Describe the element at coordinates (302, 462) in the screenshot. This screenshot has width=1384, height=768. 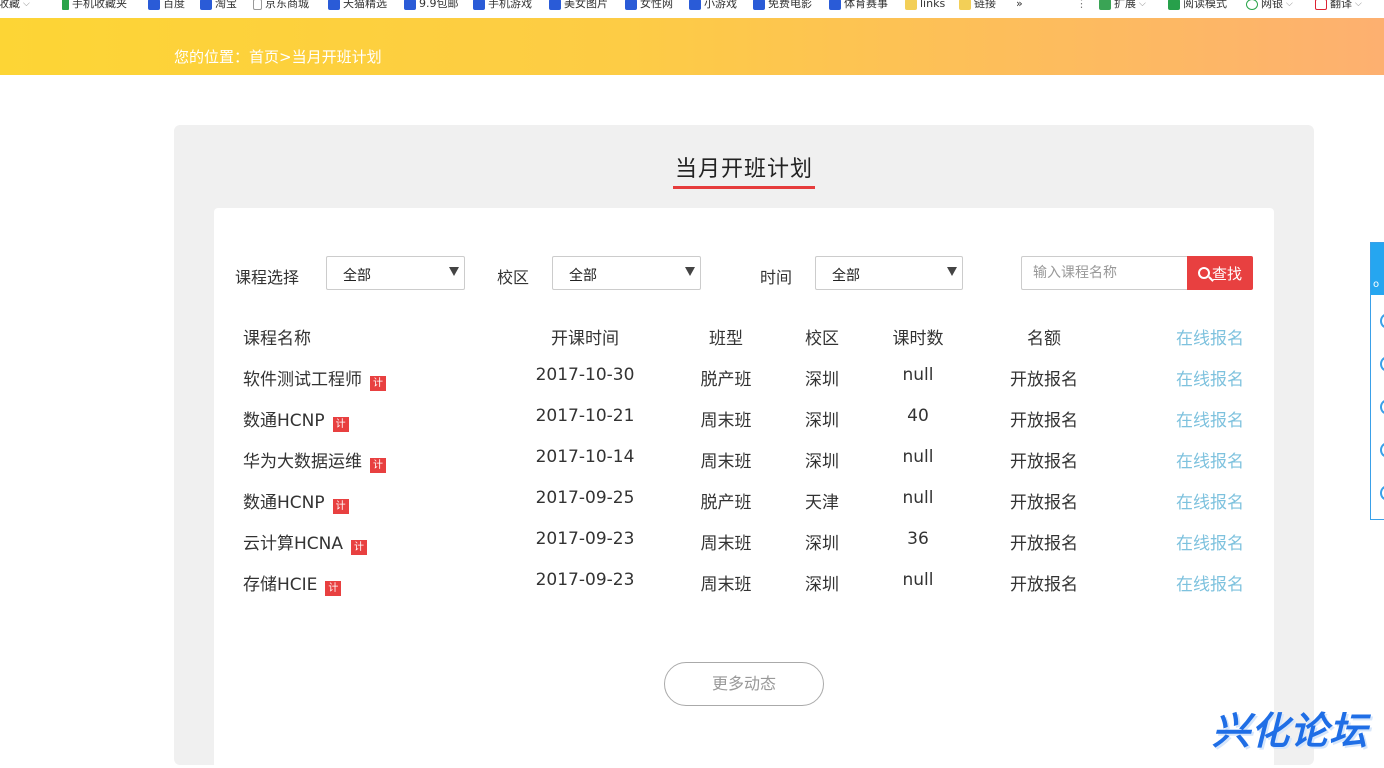
I see `course-name: 华为大数据运维` at that location.